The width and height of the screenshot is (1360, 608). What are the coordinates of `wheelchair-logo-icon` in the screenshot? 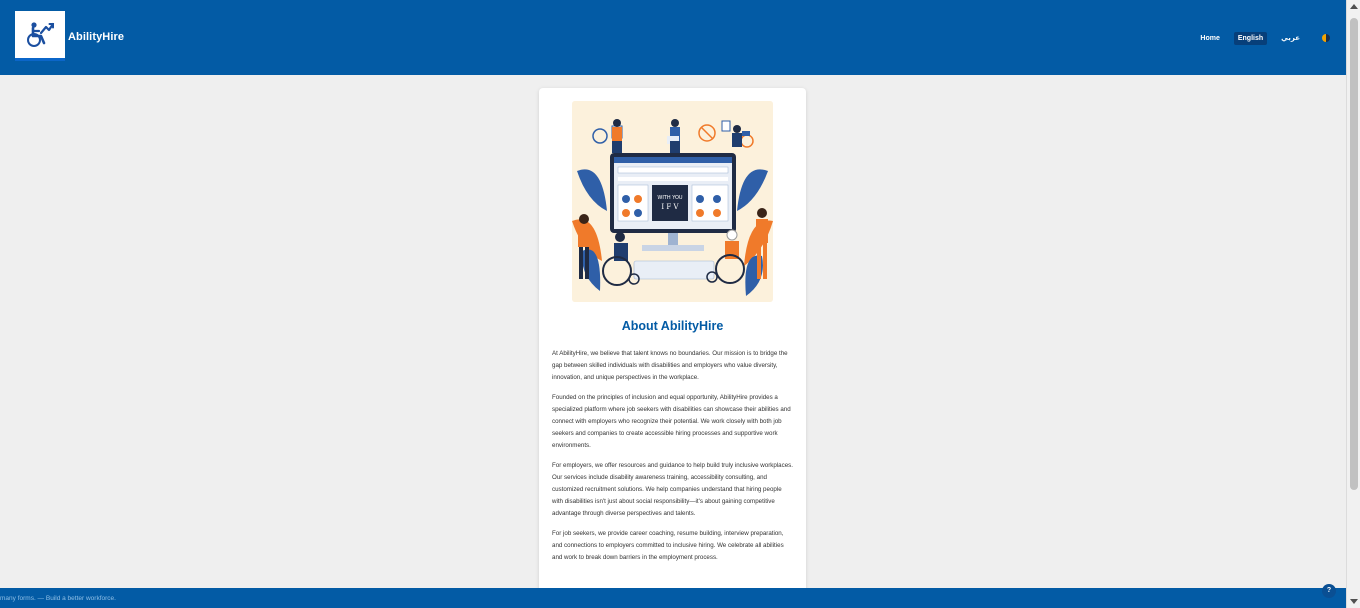 It's located at (41, 34).